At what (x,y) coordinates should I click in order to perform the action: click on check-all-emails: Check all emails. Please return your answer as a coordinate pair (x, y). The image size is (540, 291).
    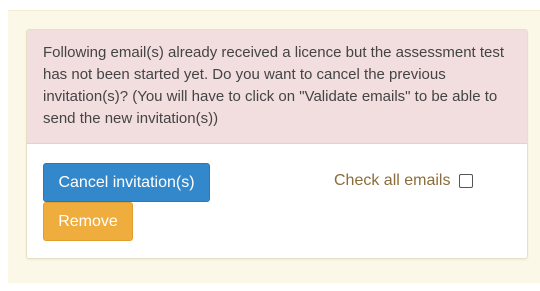
    Looking at the image, I should click on (404, 181).